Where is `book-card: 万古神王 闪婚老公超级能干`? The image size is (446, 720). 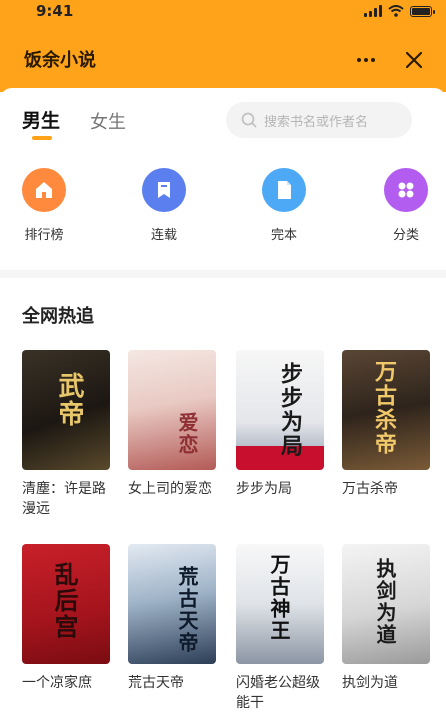 book-card: 万古神王 闪婚老公超级能干 is located at coordinates (280, 628).